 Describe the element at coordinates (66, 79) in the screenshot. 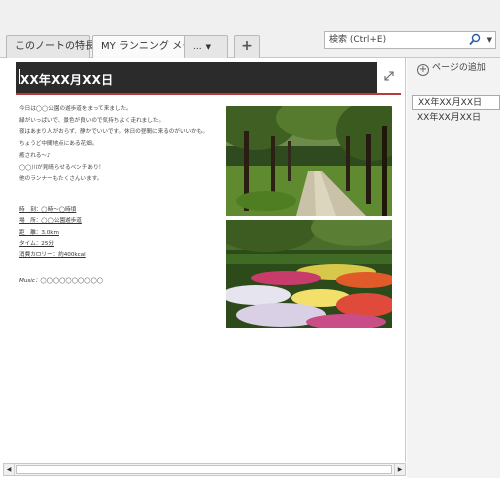

I see `page-title: XX年XX月XX日` at that location.